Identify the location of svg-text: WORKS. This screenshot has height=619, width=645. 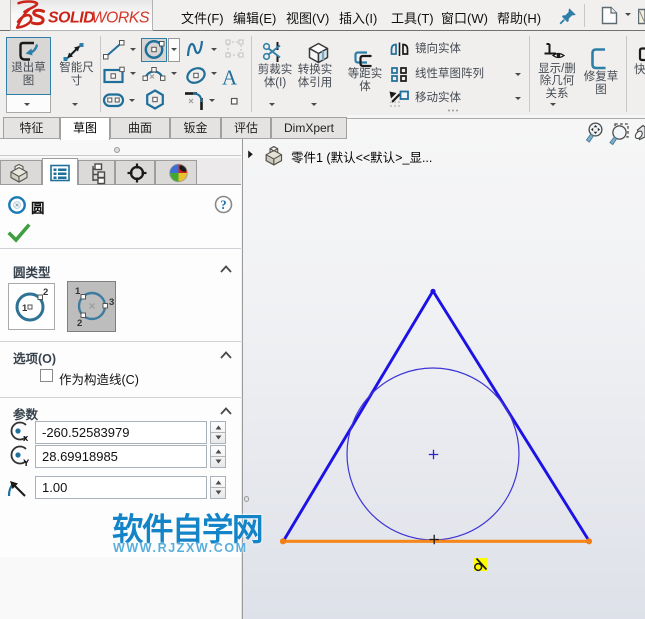
(121, 18).